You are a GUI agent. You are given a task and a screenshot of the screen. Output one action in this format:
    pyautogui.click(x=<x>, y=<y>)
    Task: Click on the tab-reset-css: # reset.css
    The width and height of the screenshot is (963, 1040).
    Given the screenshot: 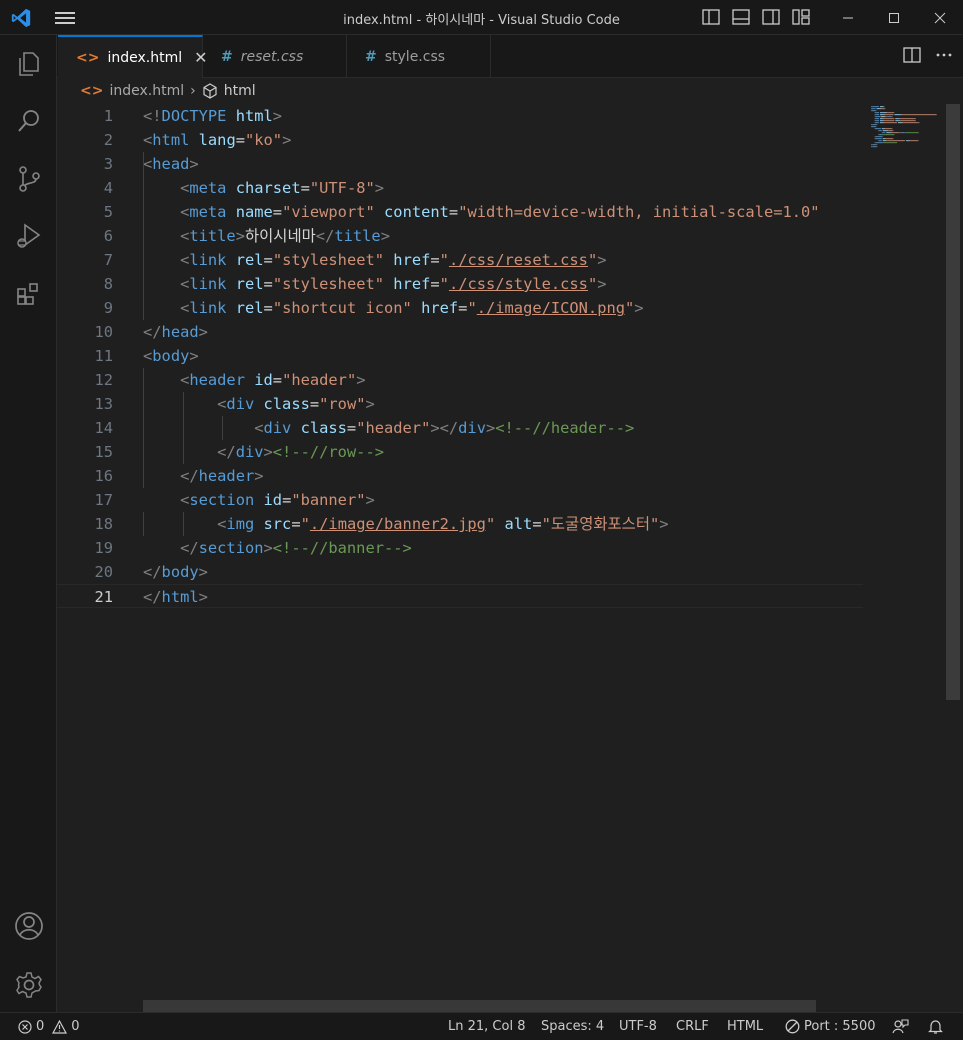 What is the action you would take?
    pyautogui.click(x=275, y=56)
    